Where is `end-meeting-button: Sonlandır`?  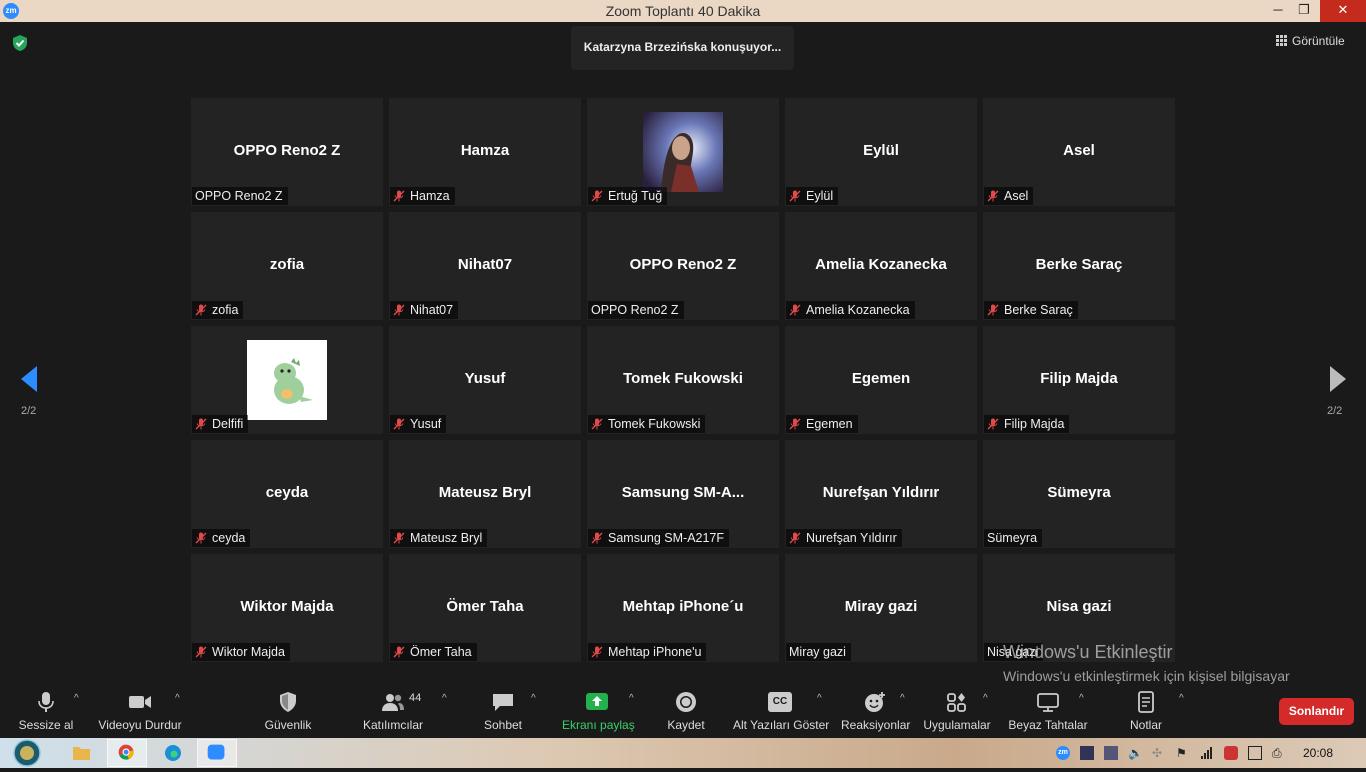
end-meeting-button: Sonlandır is located at coordinates (1316, 711).